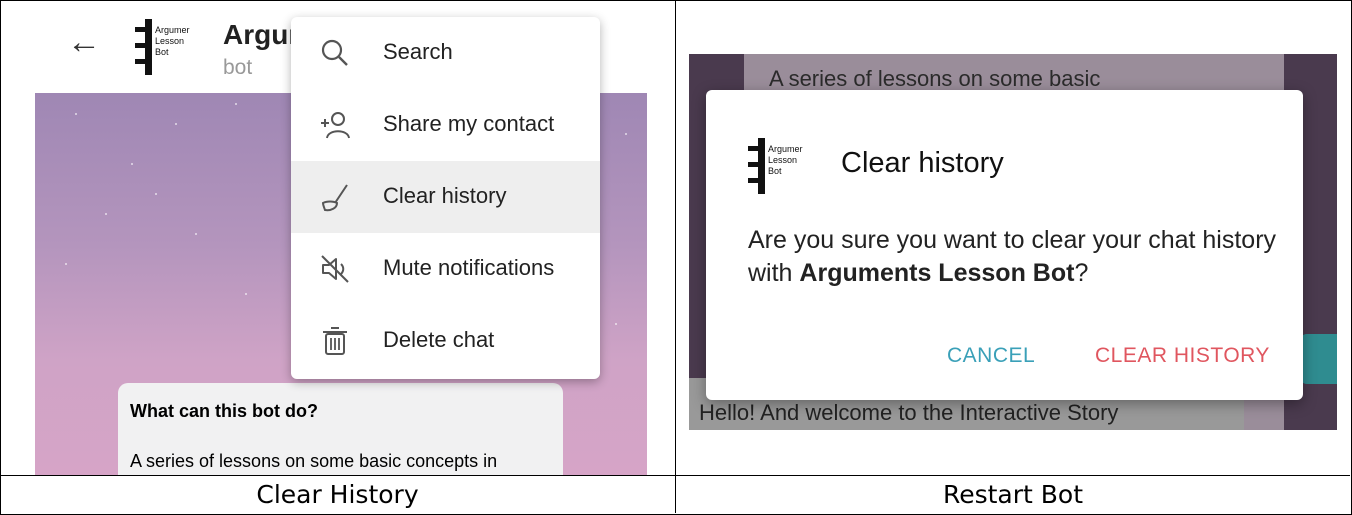  What do you see at coordinates (335, 269) in the screenshot?
I see `mute-icon` at bounding box center [335, 269].